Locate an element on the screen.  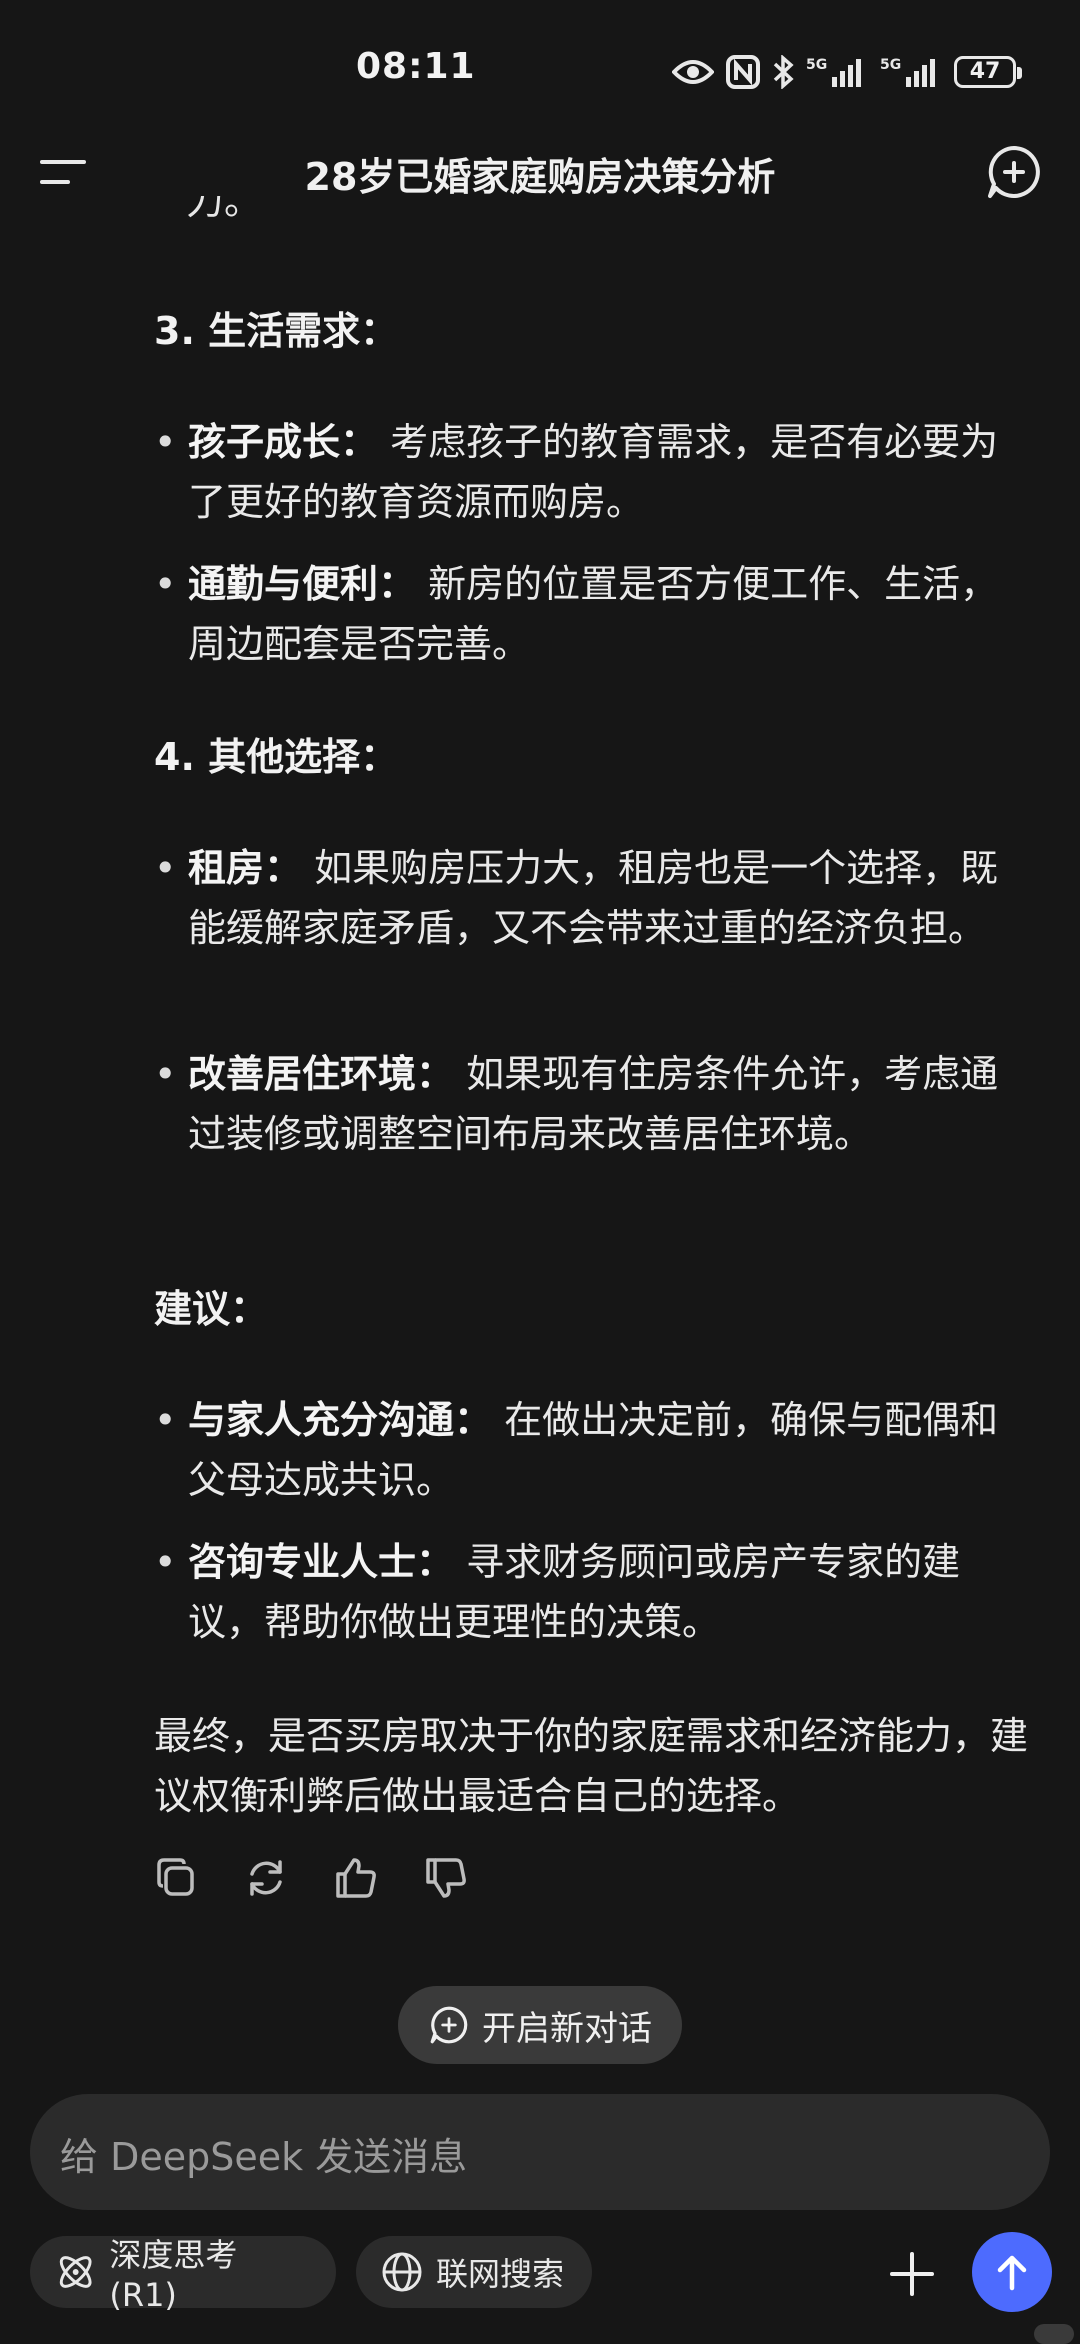
status-bar: 08:11 5G 5G 47 is located at coordinates (540, 70).